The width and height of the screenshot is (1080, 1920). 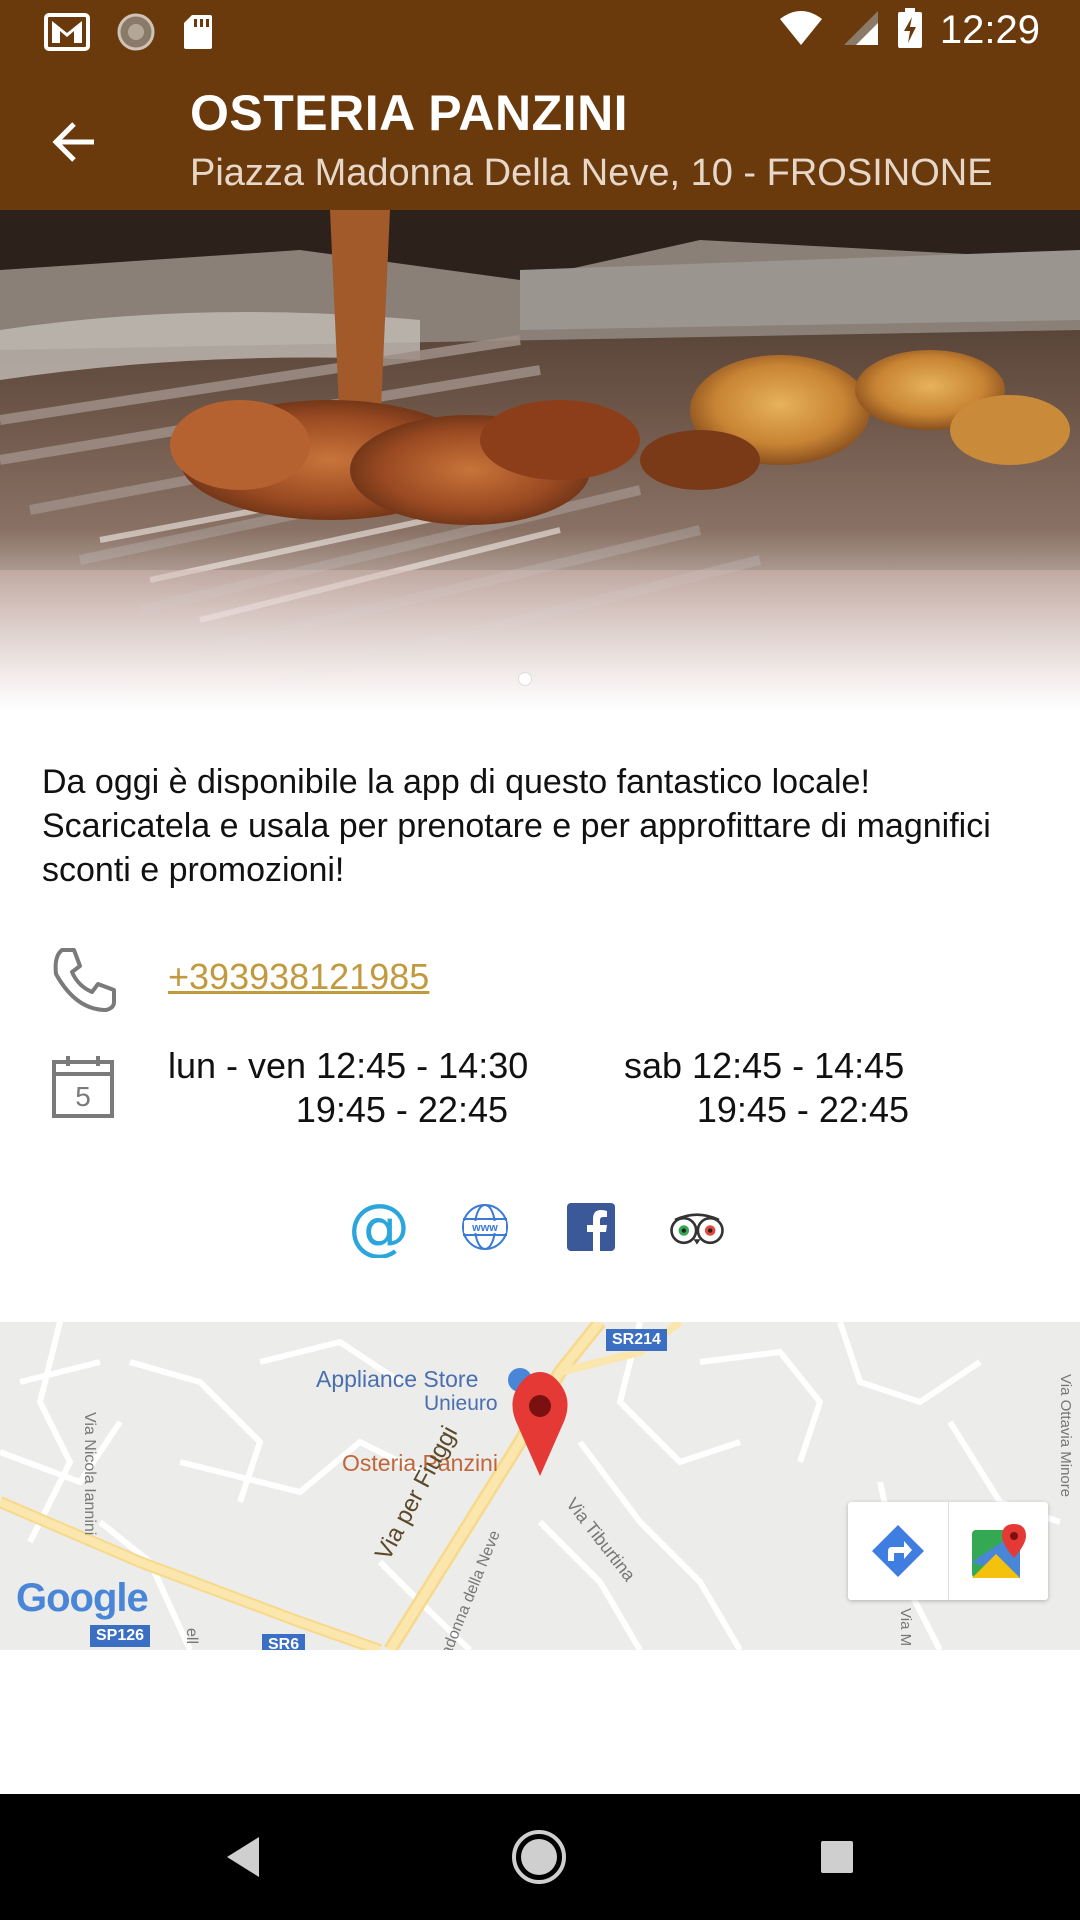 What do you see at coordinates (540, 1426) in the screenshot?
I see `map-pin-icon` at bounding box center [540, 1426].